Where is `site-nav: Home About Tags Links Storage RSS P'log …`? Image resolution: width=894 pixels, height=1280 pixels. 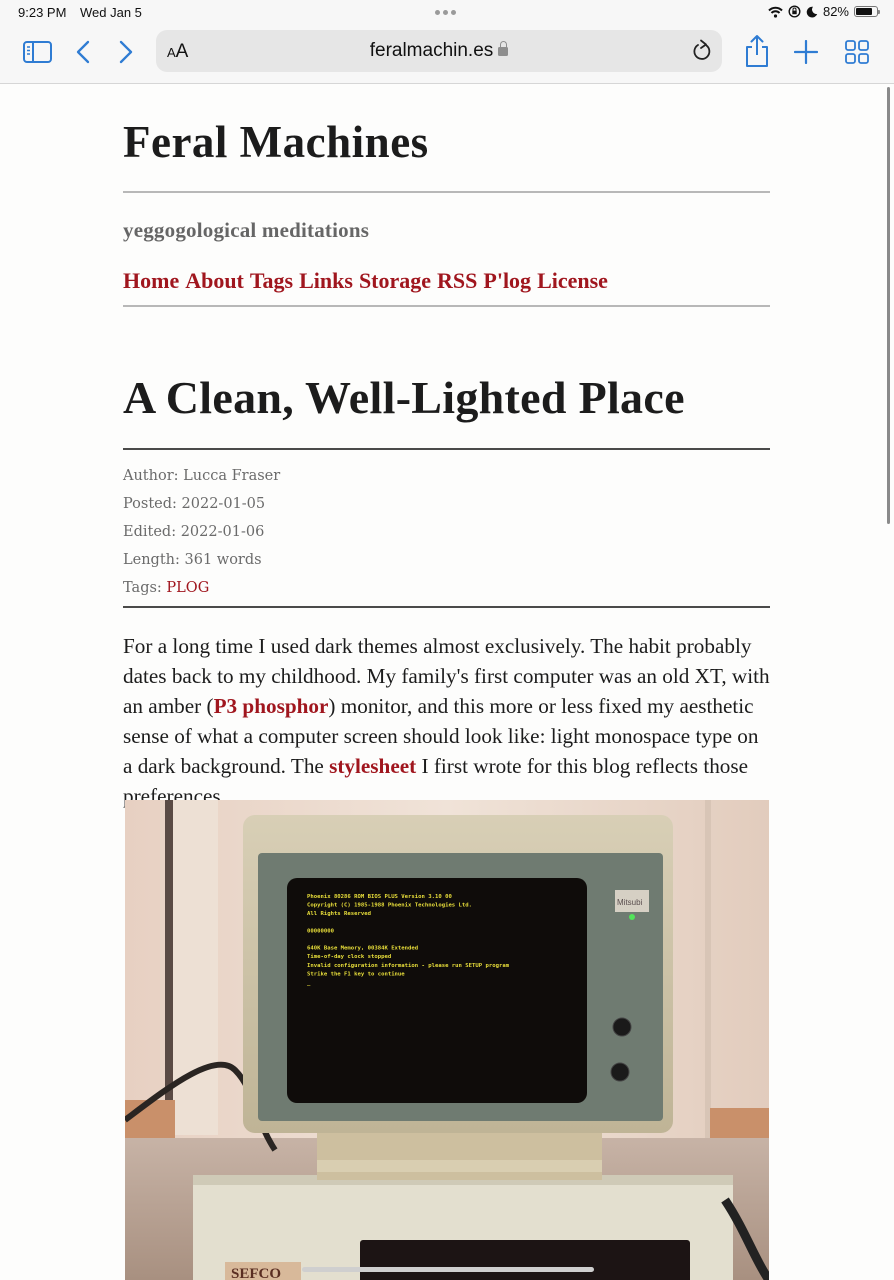
site-nav: Home About Tags Links Storage RSS P'log … is located at coordinates (365, 281).